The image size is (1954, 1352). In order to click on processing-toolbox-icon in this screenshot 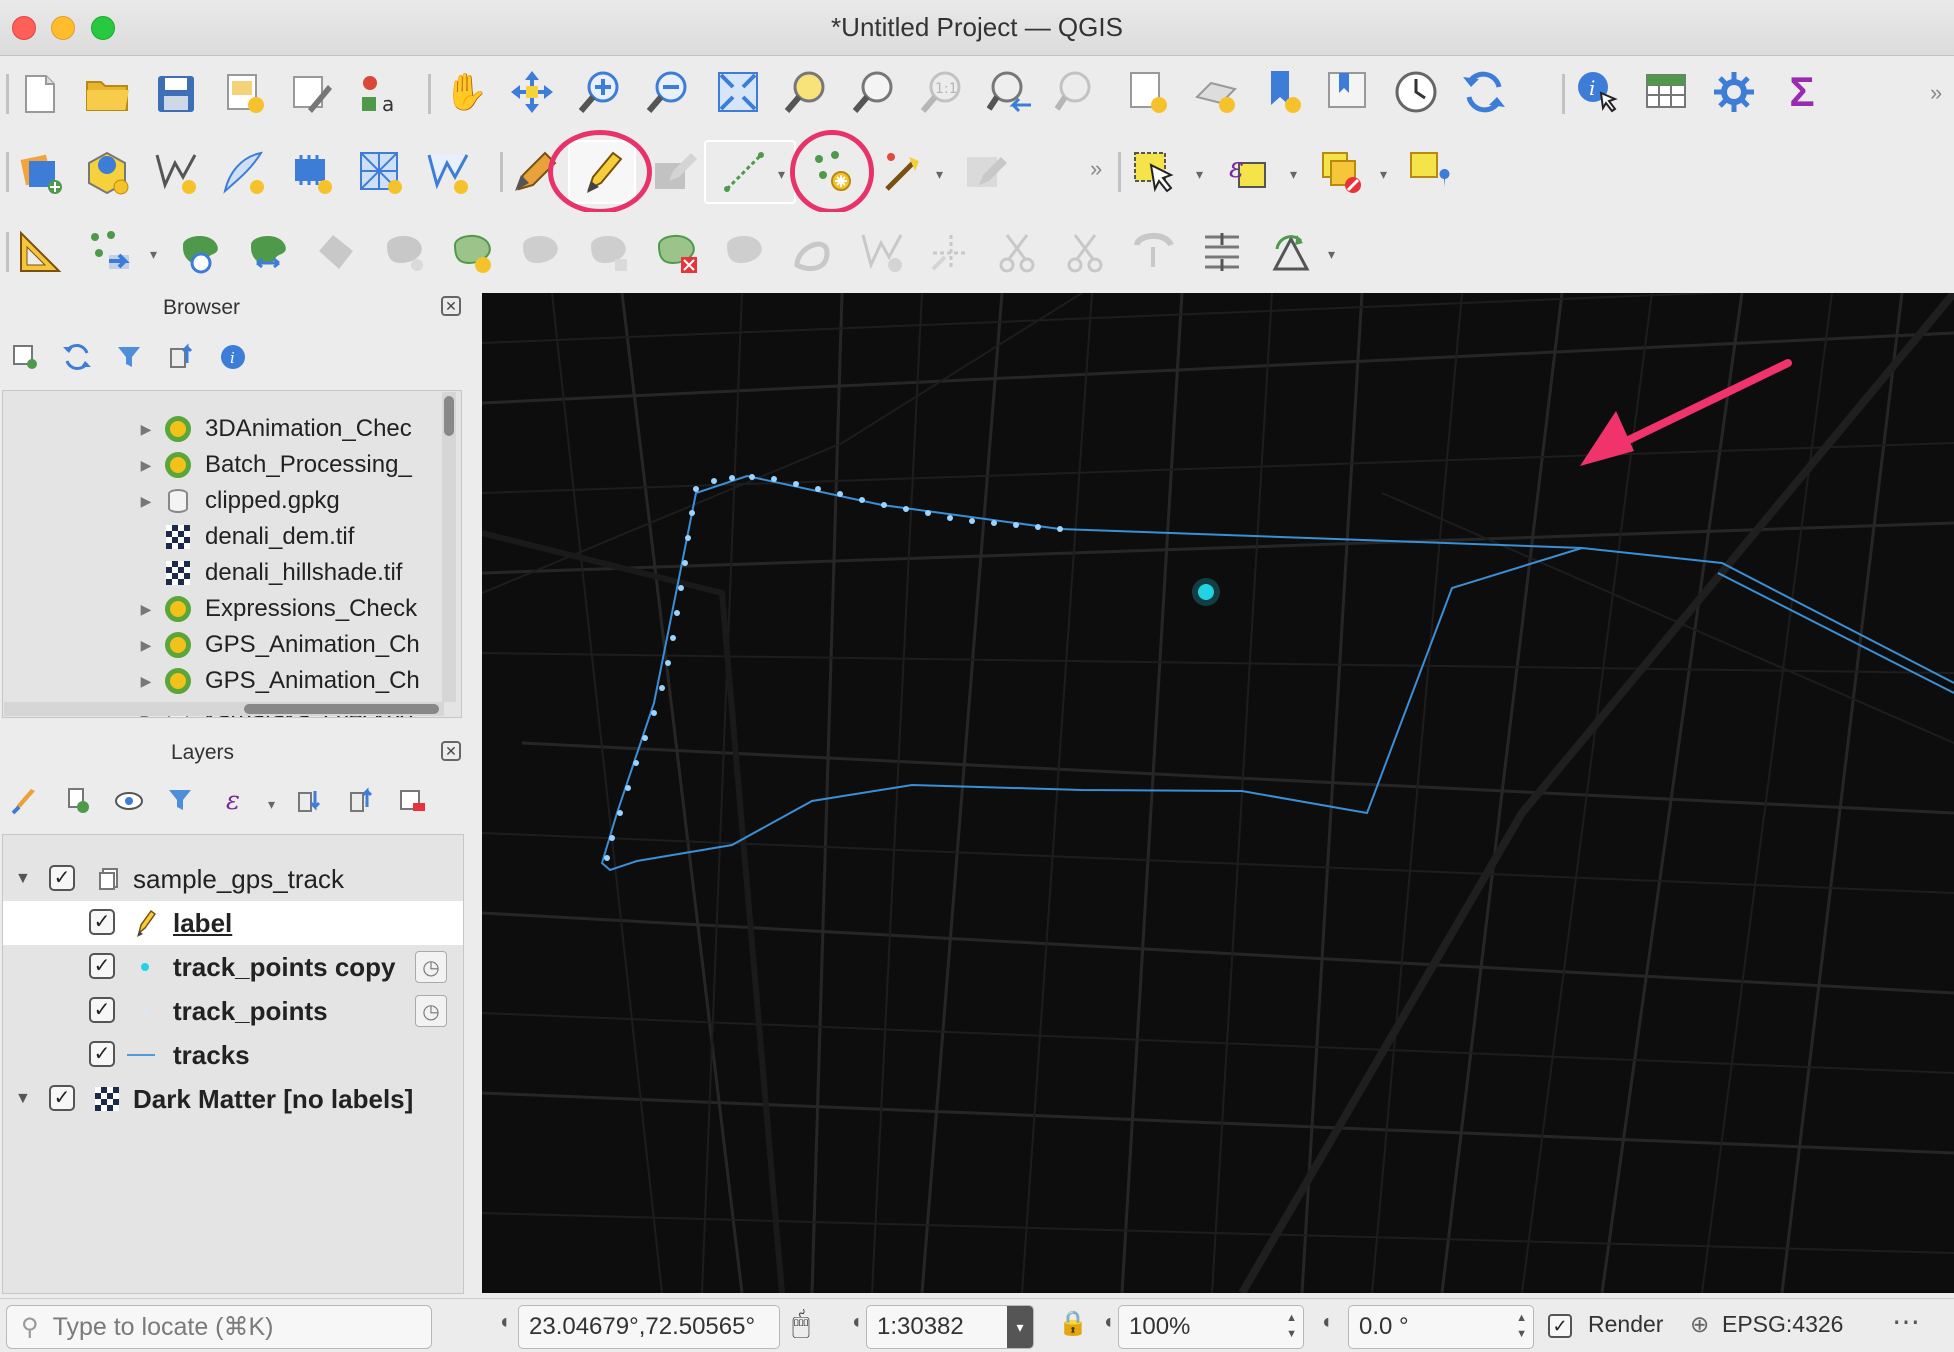, I will do `click(1734, 92)`.